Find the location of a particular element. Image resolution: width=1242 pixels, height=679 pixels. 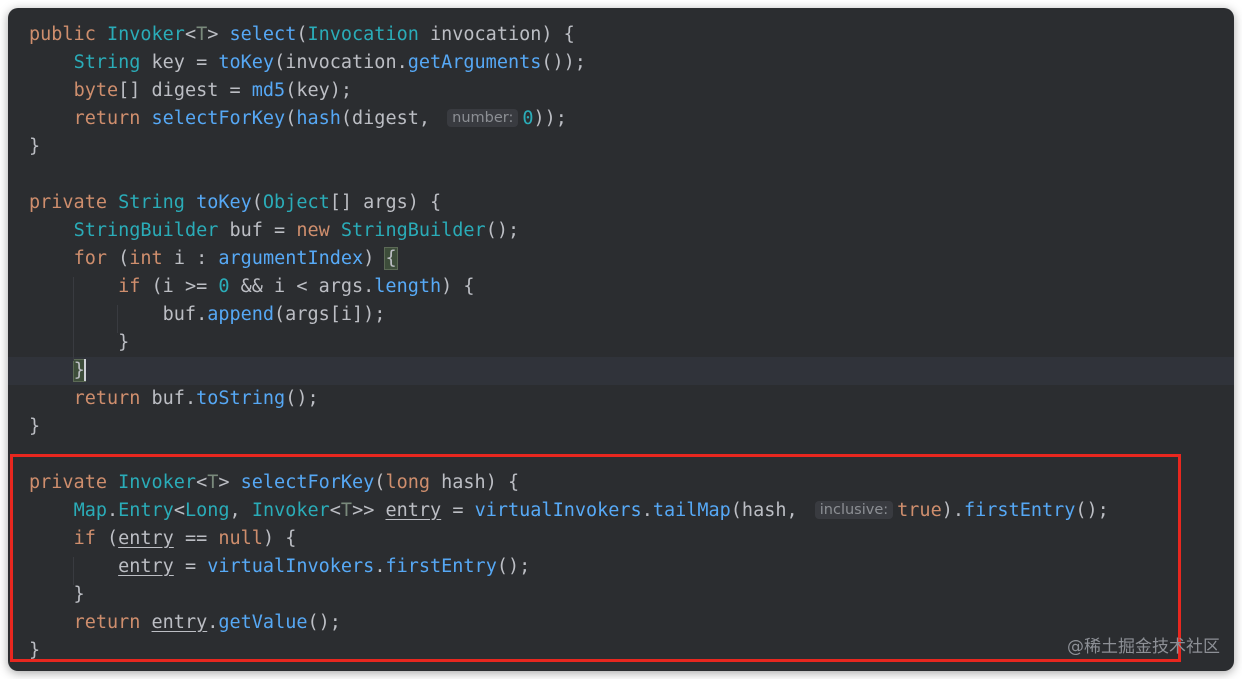

current-code-line: } is located at coordinates (621, 371).